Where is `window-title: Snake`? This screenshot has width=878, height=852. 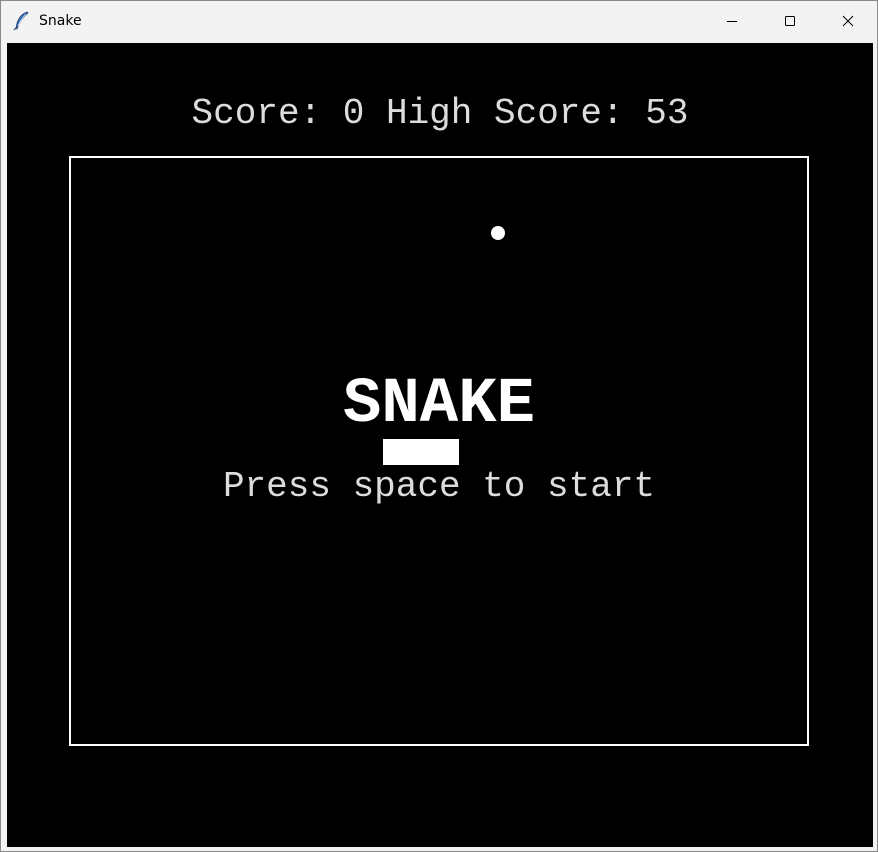
window-title: Snake is located at coordinates (60, 21).